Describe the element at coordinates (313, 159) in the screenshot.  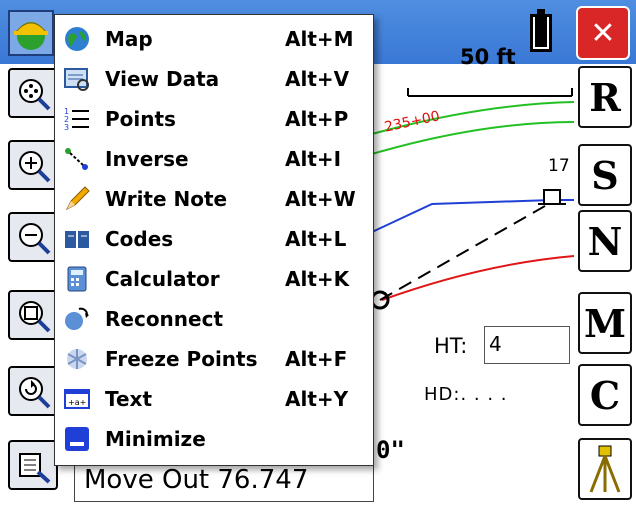
I see `menu-item-shortcut: Alt+I` at that location.